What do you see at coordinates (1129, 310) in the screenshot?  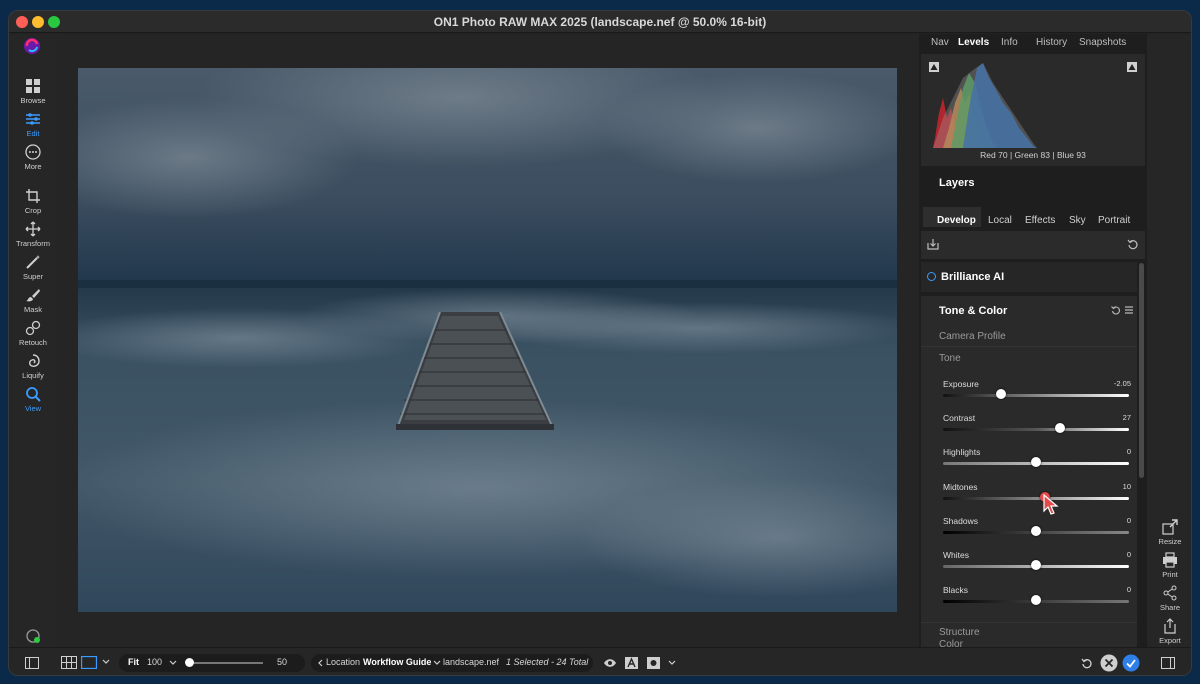 I see `panel-menu-icon` at bounding box center [1129, 310].